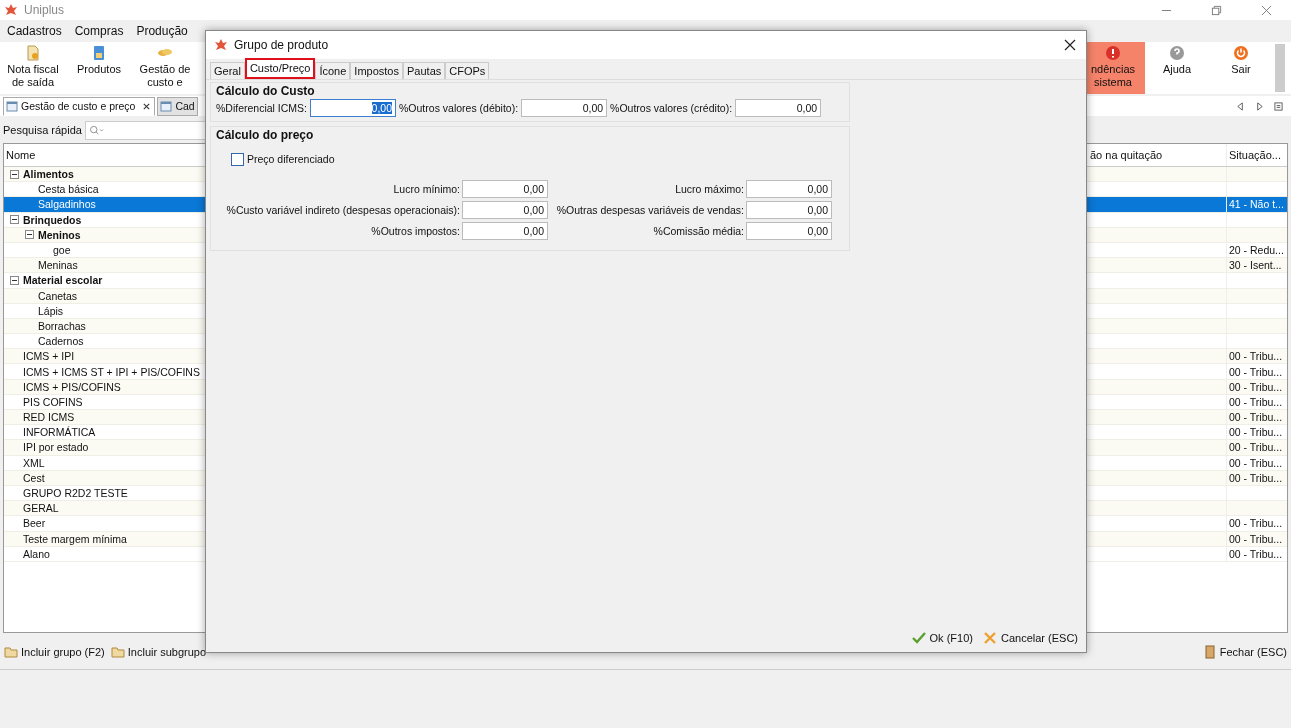 The width and height of the screenshot is (1291, 728). What do you see at coordinates (59, 234) in the screenshot?
I see `group-name: Meninos` at bounding box center [59, 234].